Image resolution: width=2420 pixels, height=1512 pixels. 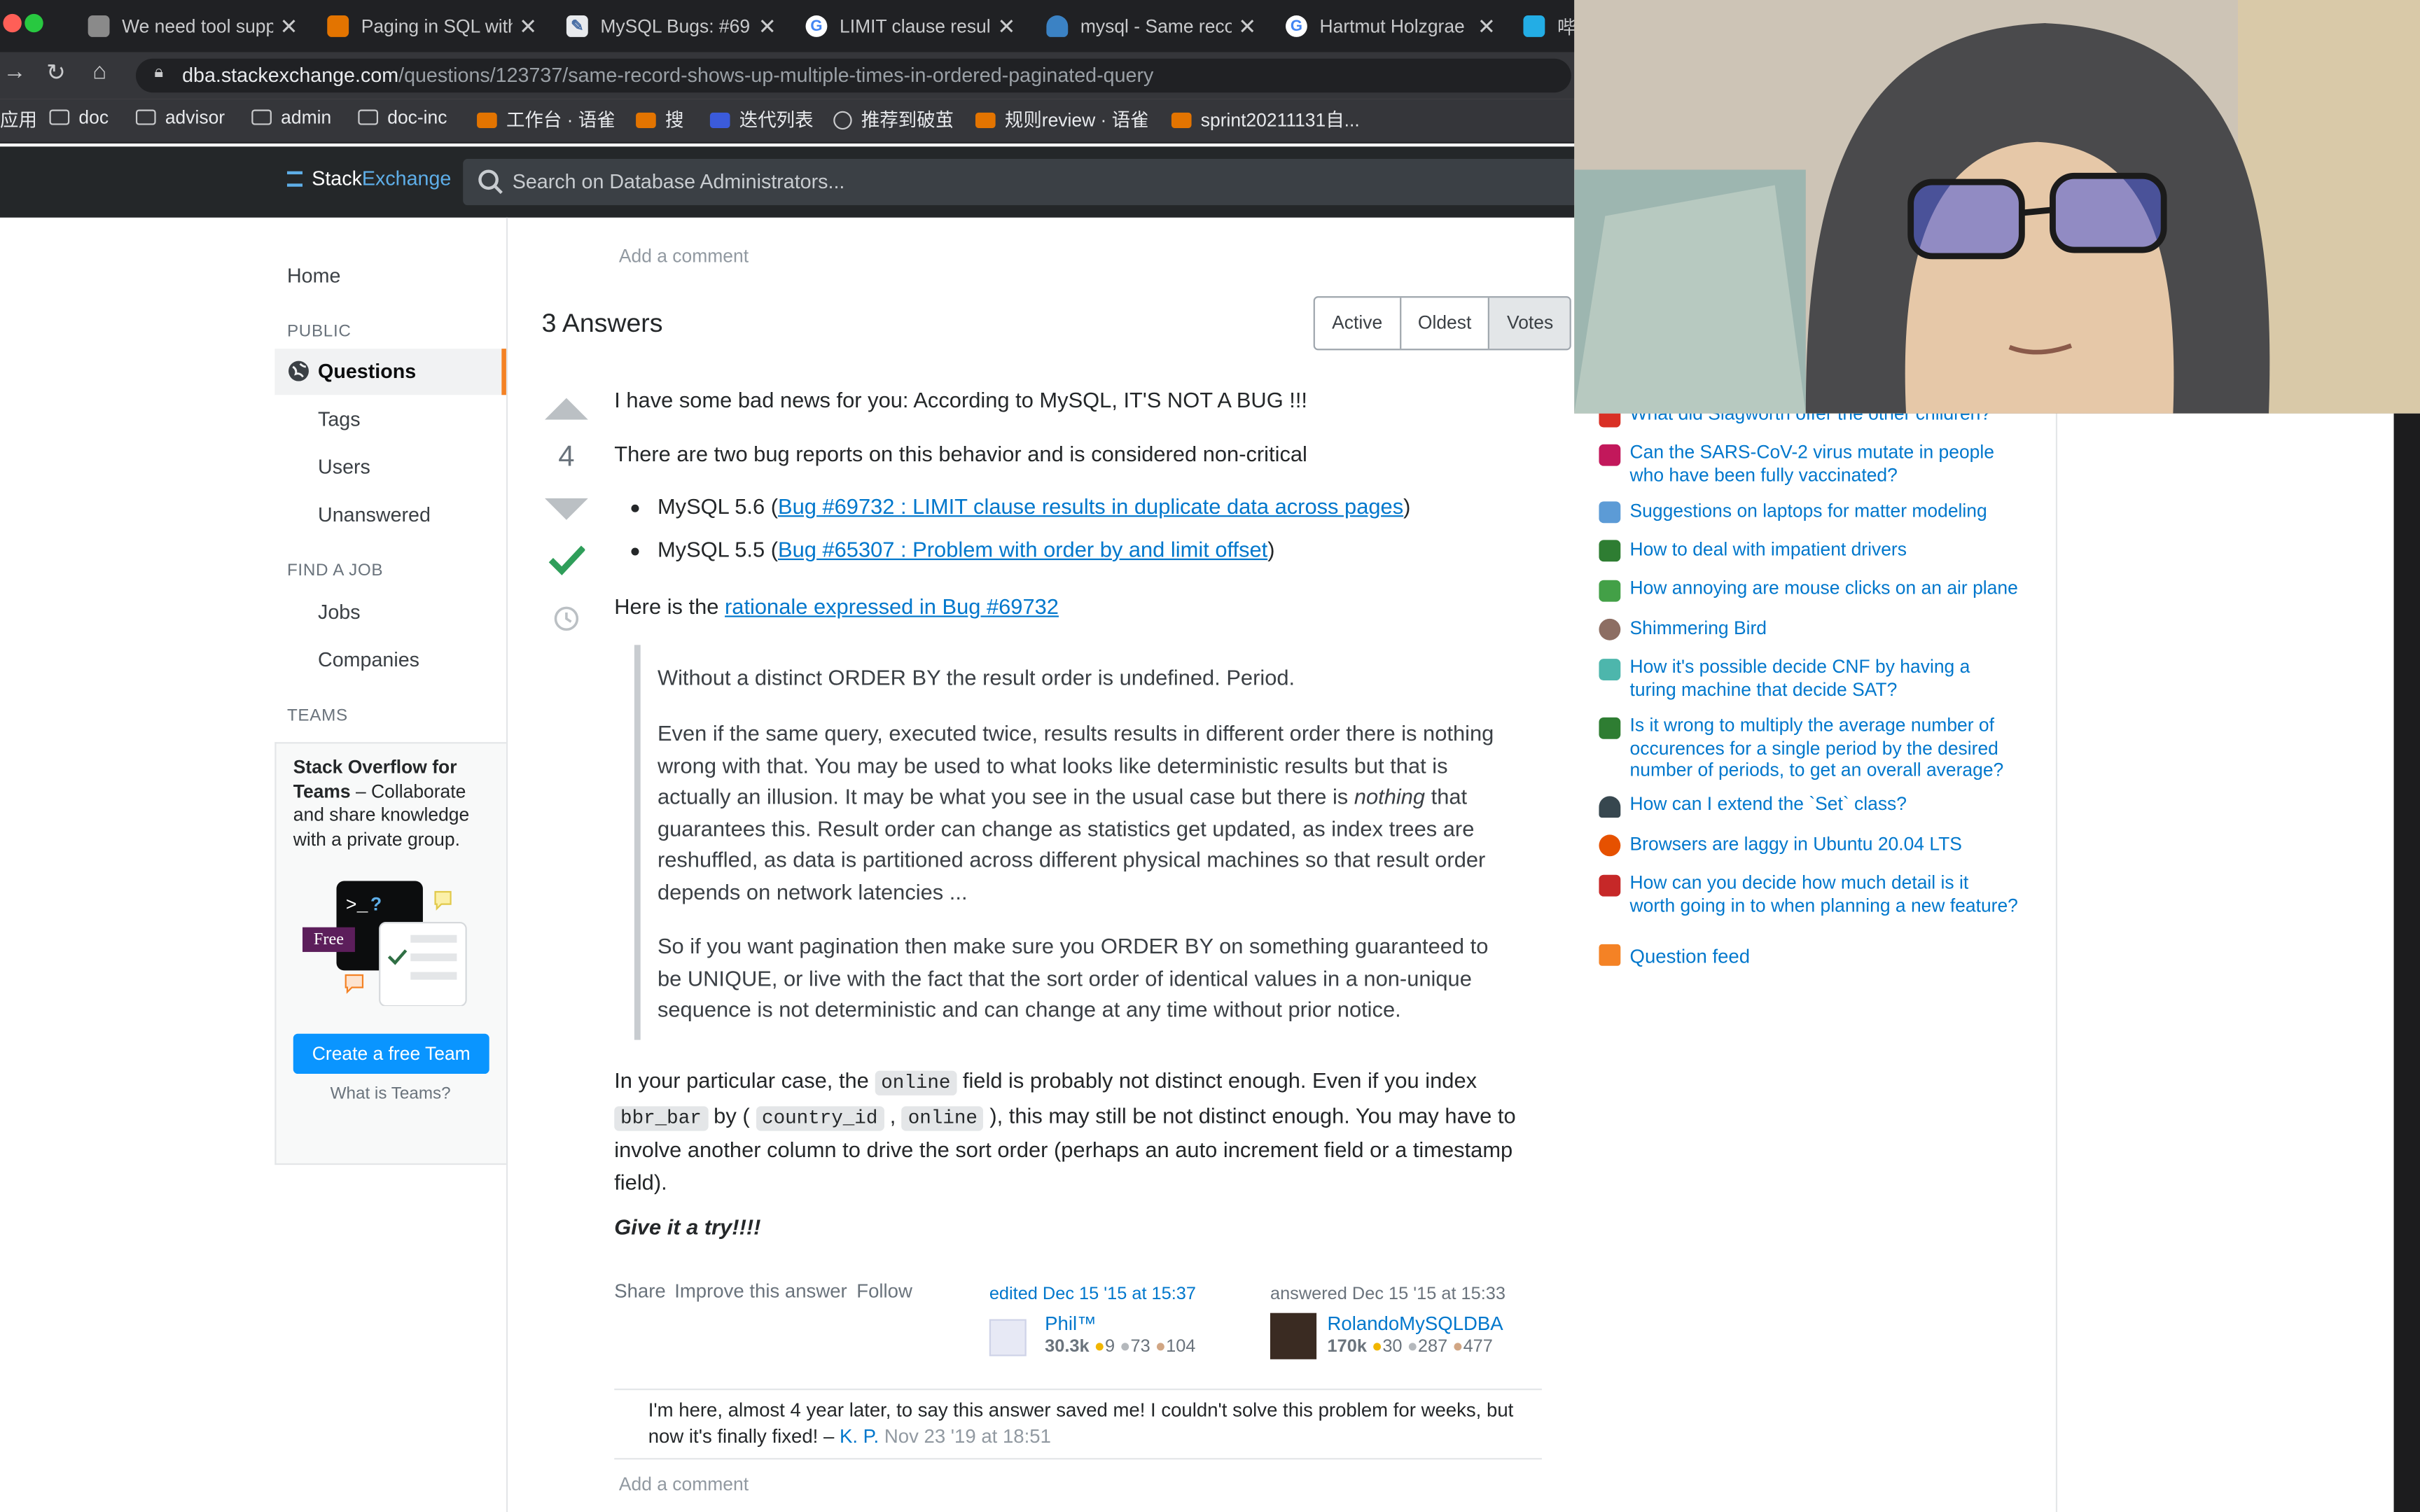 What do you see at coordinates (390, 1093) in the screenshot?
I see `what-is-teams-link: What is Teams?` at bounding box center [390, 1093].